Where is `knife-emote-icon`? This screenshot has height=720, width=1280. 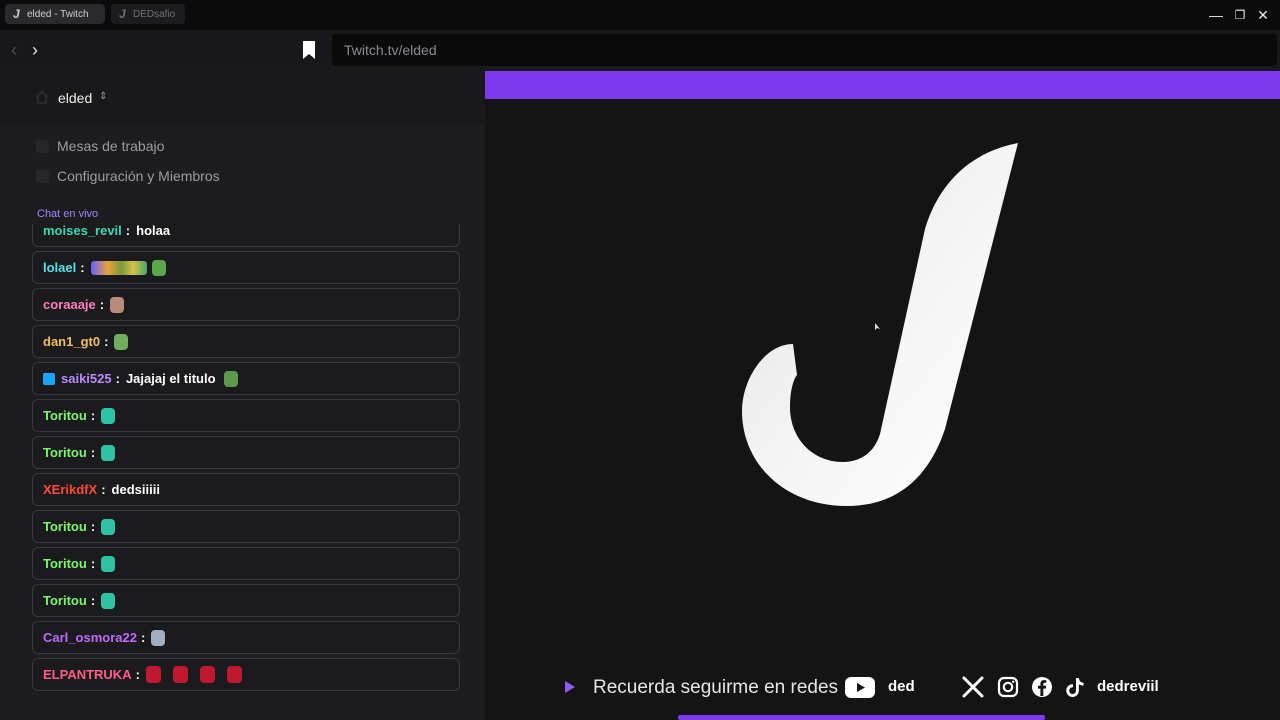
knife-emote-icon is located at coordinates (158, 637).